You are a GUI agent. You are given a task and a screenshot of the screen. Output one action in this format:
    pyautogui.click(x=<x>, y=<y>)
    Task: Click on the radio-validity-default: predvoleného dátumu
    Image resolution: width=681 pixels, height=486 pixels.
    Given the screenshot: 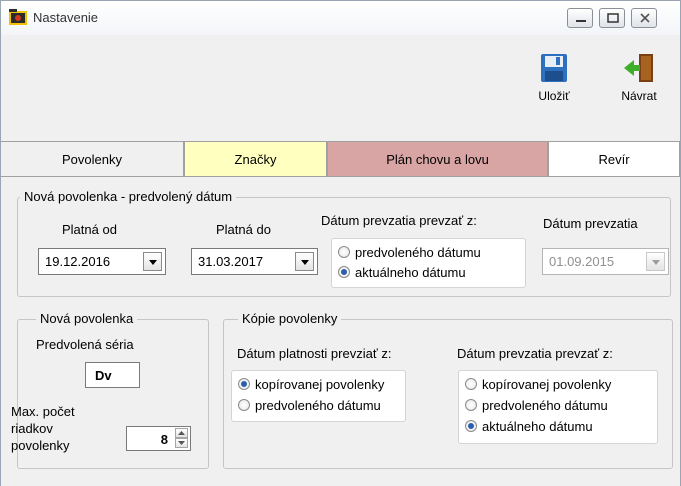 What is the action you would take?
    pyautogui.click(x=309, y=405)
    